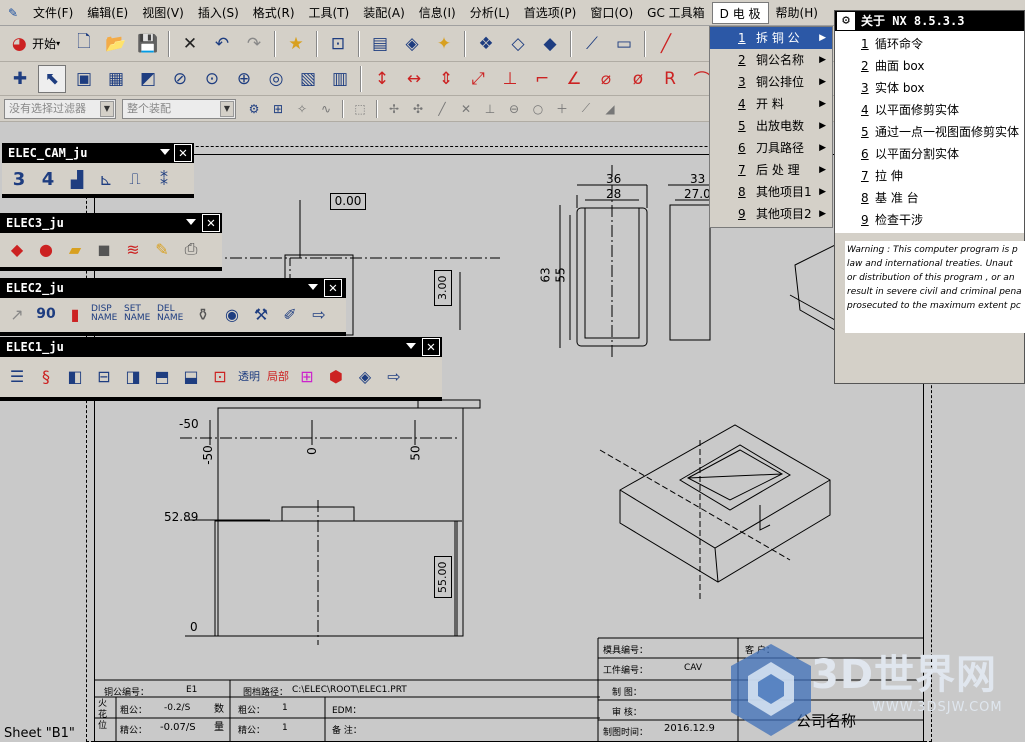 Image resolution: width=1025 pixels, height=742 pixels. I want to click on disp-name-icon: DISP NAME, so click(106, 314).